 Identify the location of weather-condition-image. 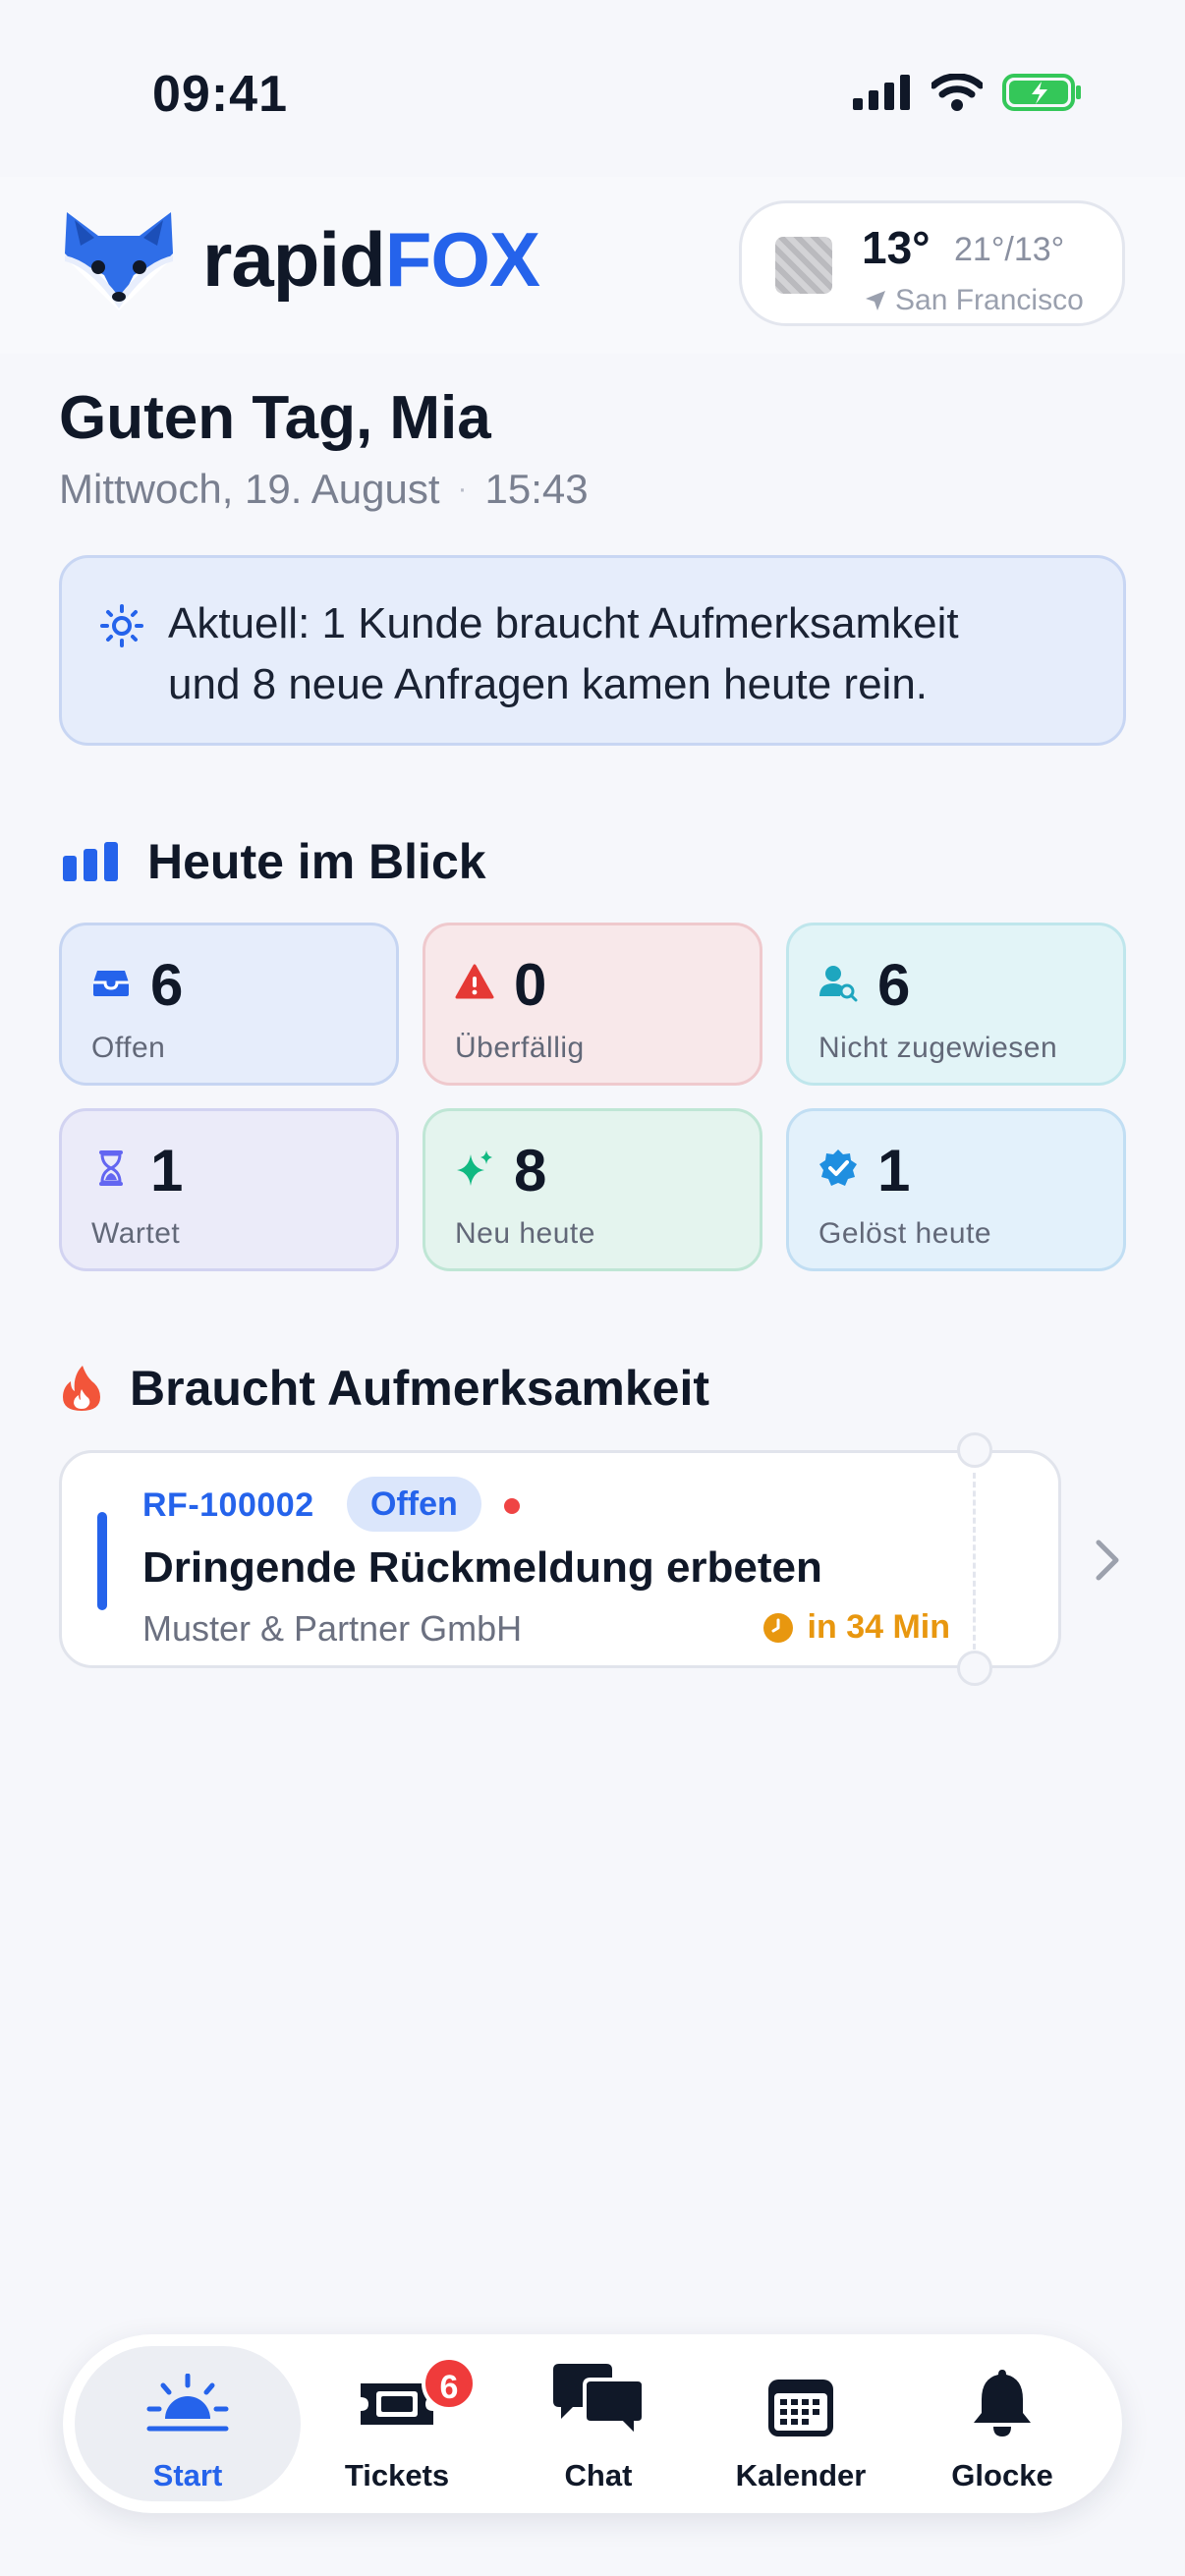
(804, 265).